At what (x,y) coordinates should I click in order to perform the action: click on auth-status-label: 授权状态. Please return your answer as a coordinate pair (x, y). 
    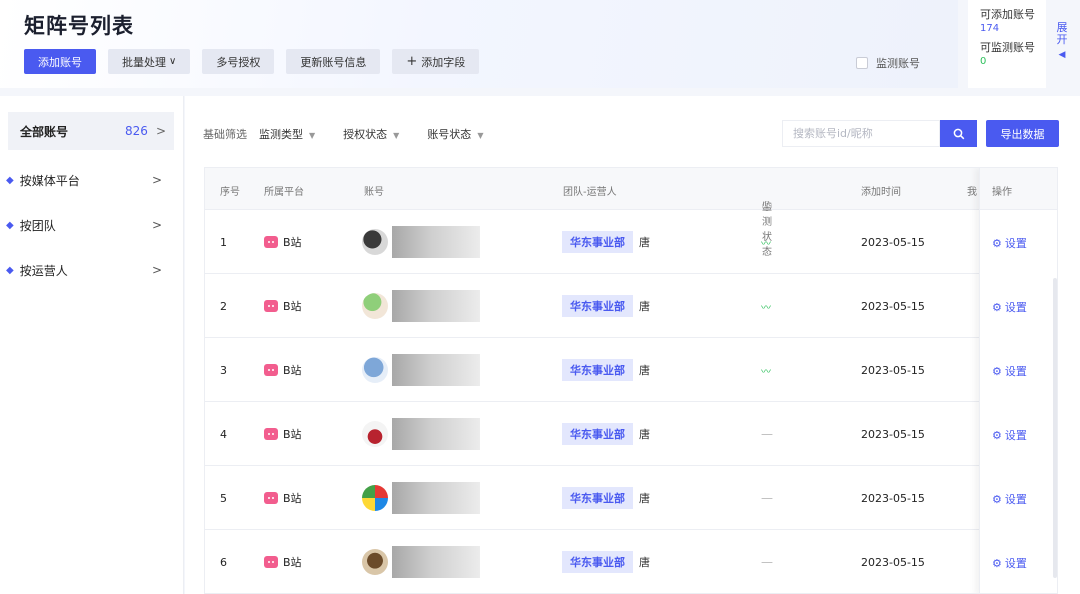
    Looking at the image, I should click on (365, 134).